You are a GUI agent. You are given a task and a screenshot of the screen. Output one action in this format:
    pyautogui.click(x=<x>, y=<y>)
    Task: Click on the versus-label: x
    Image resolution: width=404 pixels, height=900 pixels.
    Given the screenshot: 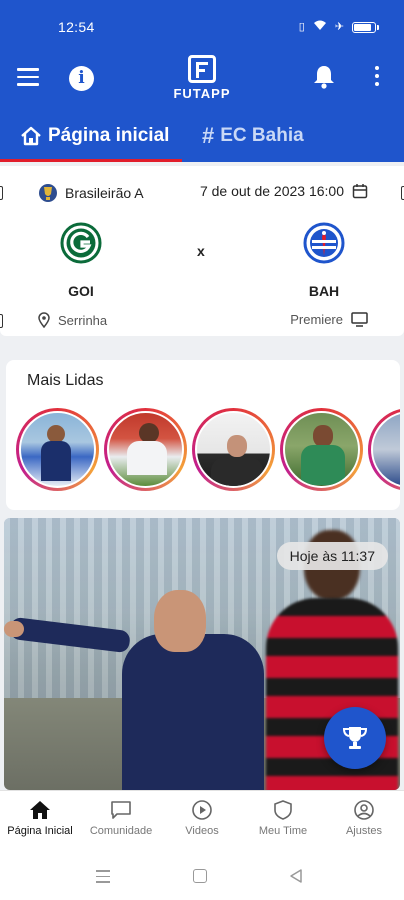 What is the action you would take?
    pyautogui.click(x=201, y=251)
    